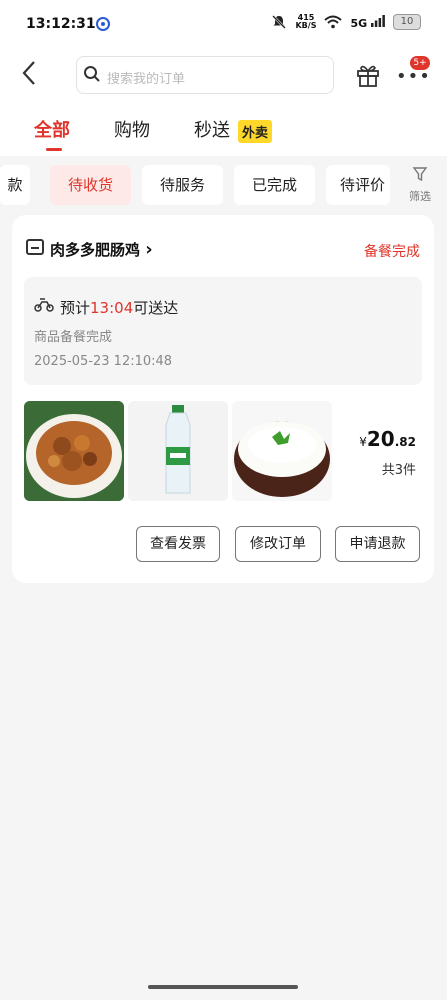  Describe the element at coordinates (28, 73) in the screenshot. I see `chevron-left-icon` at that location.